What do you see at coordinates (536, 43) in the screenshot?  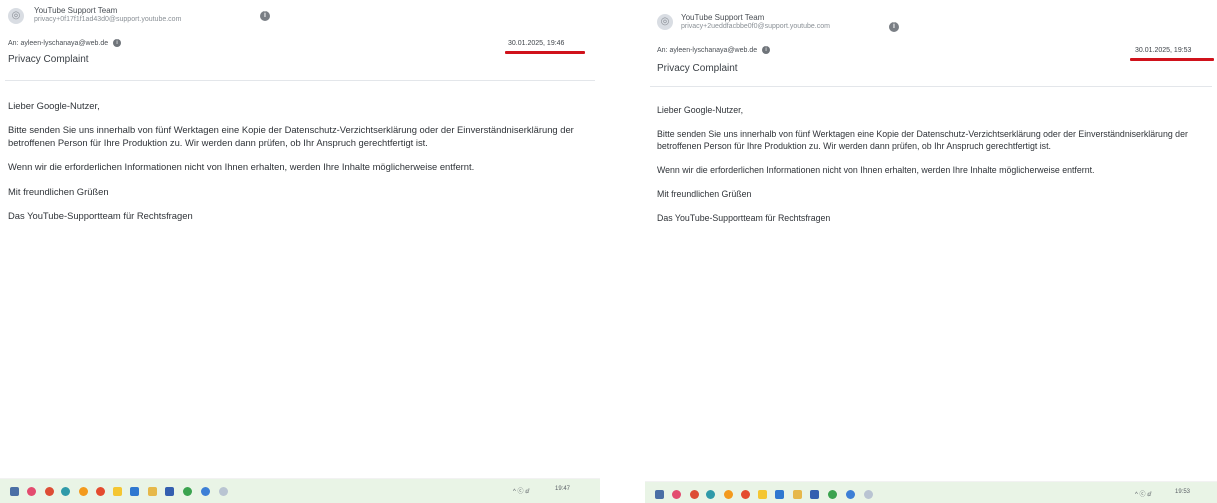 I see `email-date: 30.01.2025, 19:46` at bounding box center [536, 43].